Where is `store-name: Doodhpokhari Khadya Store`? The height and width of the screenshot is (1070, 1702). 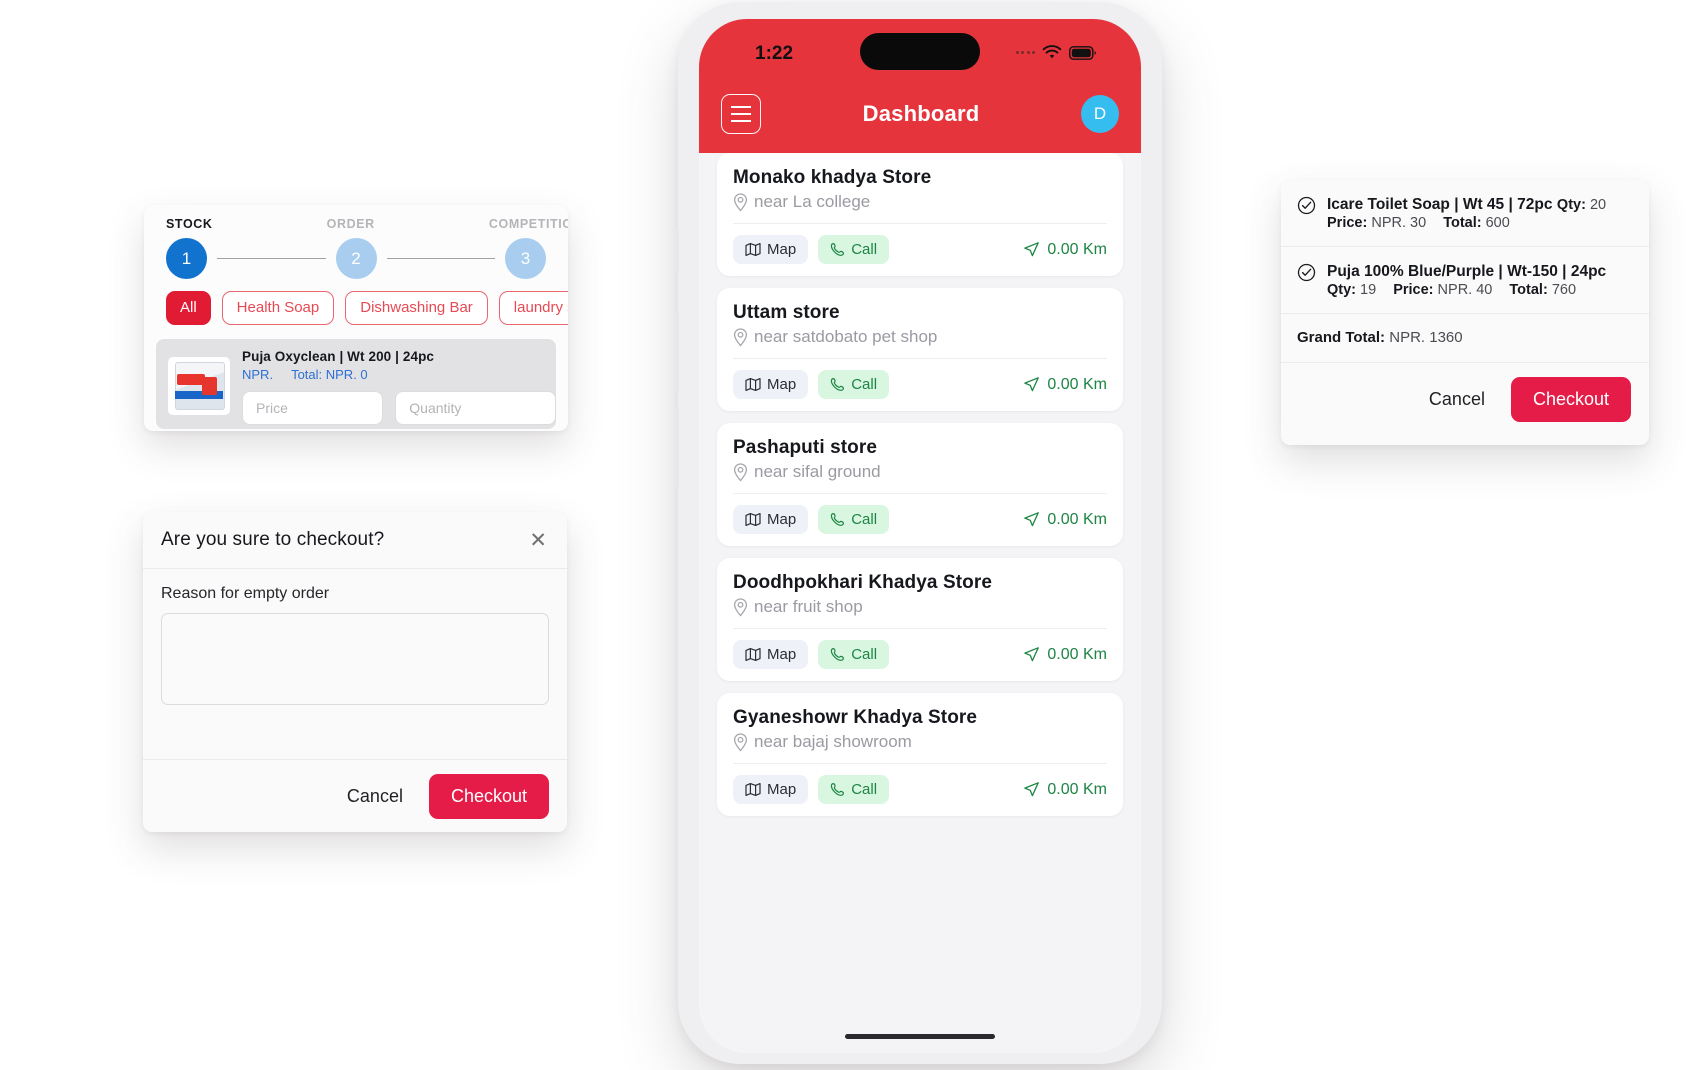 store-name: Doodhpokhari Khadya Store is located at coordinates (863, 582).